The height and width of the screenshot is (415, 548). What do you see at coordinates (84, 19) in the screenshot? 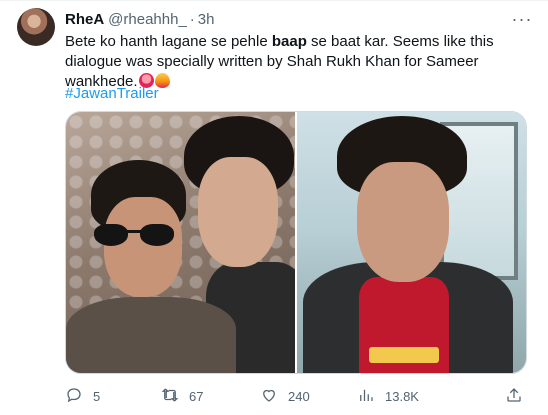
I see `author-name: RheA` at bounding box center [84, 19].